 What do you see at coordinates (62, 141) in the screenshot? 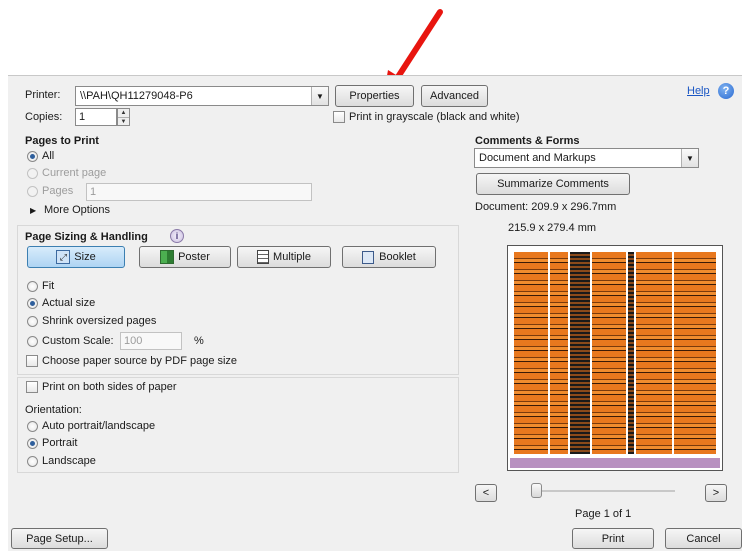
I see `pages-to-print-title: Pages to Print` at bounding box center [62, 141].